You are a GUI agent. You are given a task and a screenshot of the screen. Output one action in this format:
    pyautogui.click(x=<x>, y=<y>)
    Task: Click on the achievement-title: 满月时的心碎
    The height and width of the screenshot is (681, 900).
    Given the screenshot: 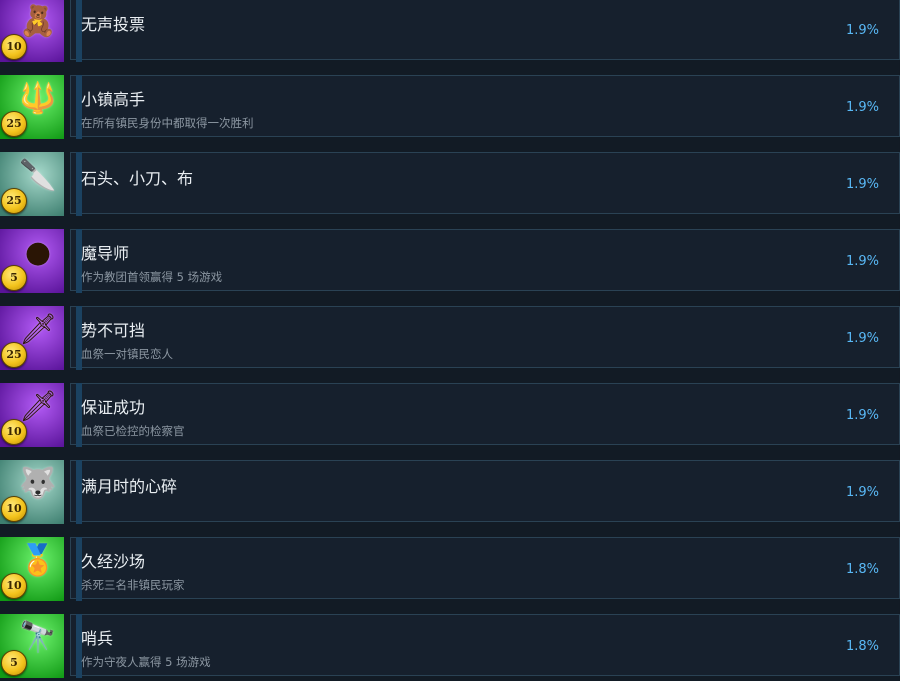 What is the action you would take?
    pyautogui.click(x=129, y=486)
    